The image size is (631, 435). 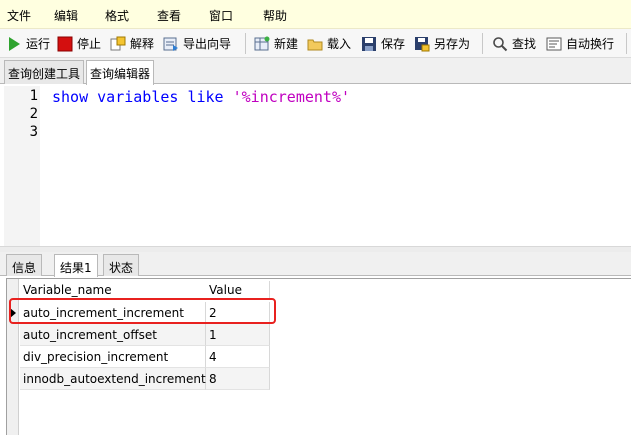 What do you see at coordinates (275, 15) in the screenshot?
I see `menu-help: 帮助` at bounding box center [275, 15].